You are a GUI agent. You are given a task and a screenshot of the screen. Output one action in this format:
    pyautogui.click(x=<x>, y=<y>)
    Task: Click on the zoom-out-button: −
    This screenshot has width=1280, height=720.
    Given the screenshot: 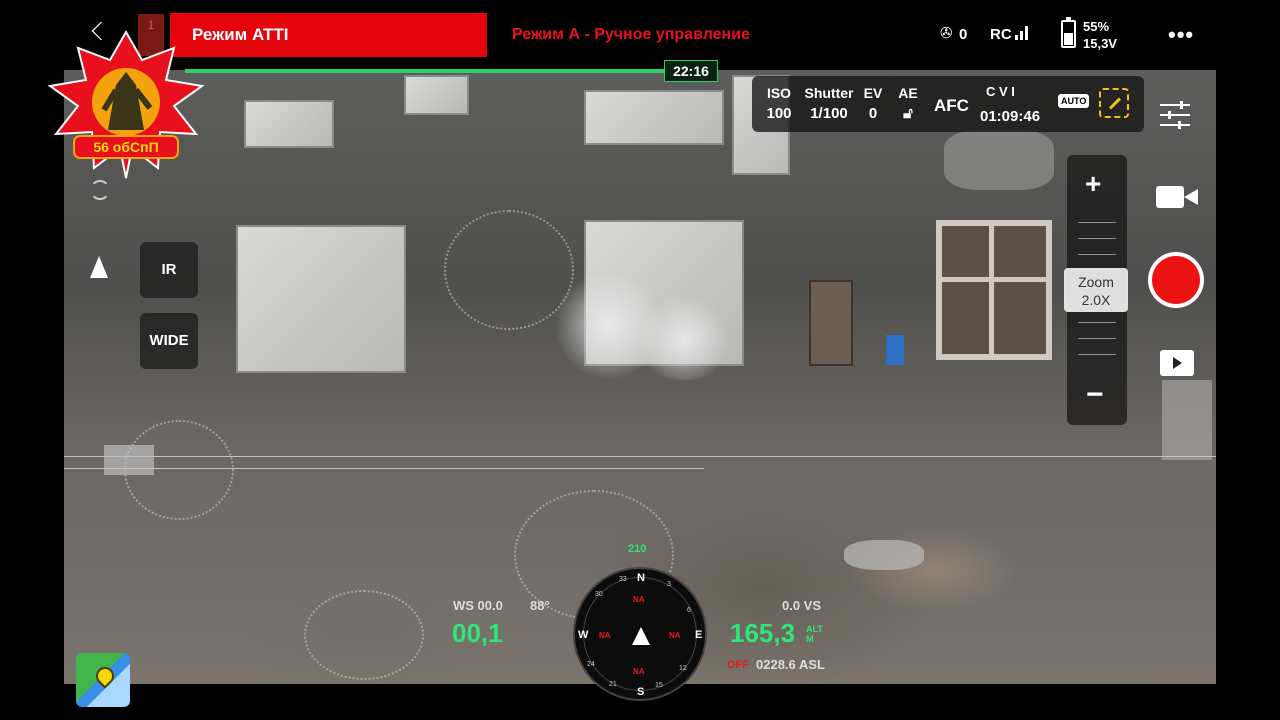 What is the action you would take?
    pyautogui.click(x=1095, y=395)
    